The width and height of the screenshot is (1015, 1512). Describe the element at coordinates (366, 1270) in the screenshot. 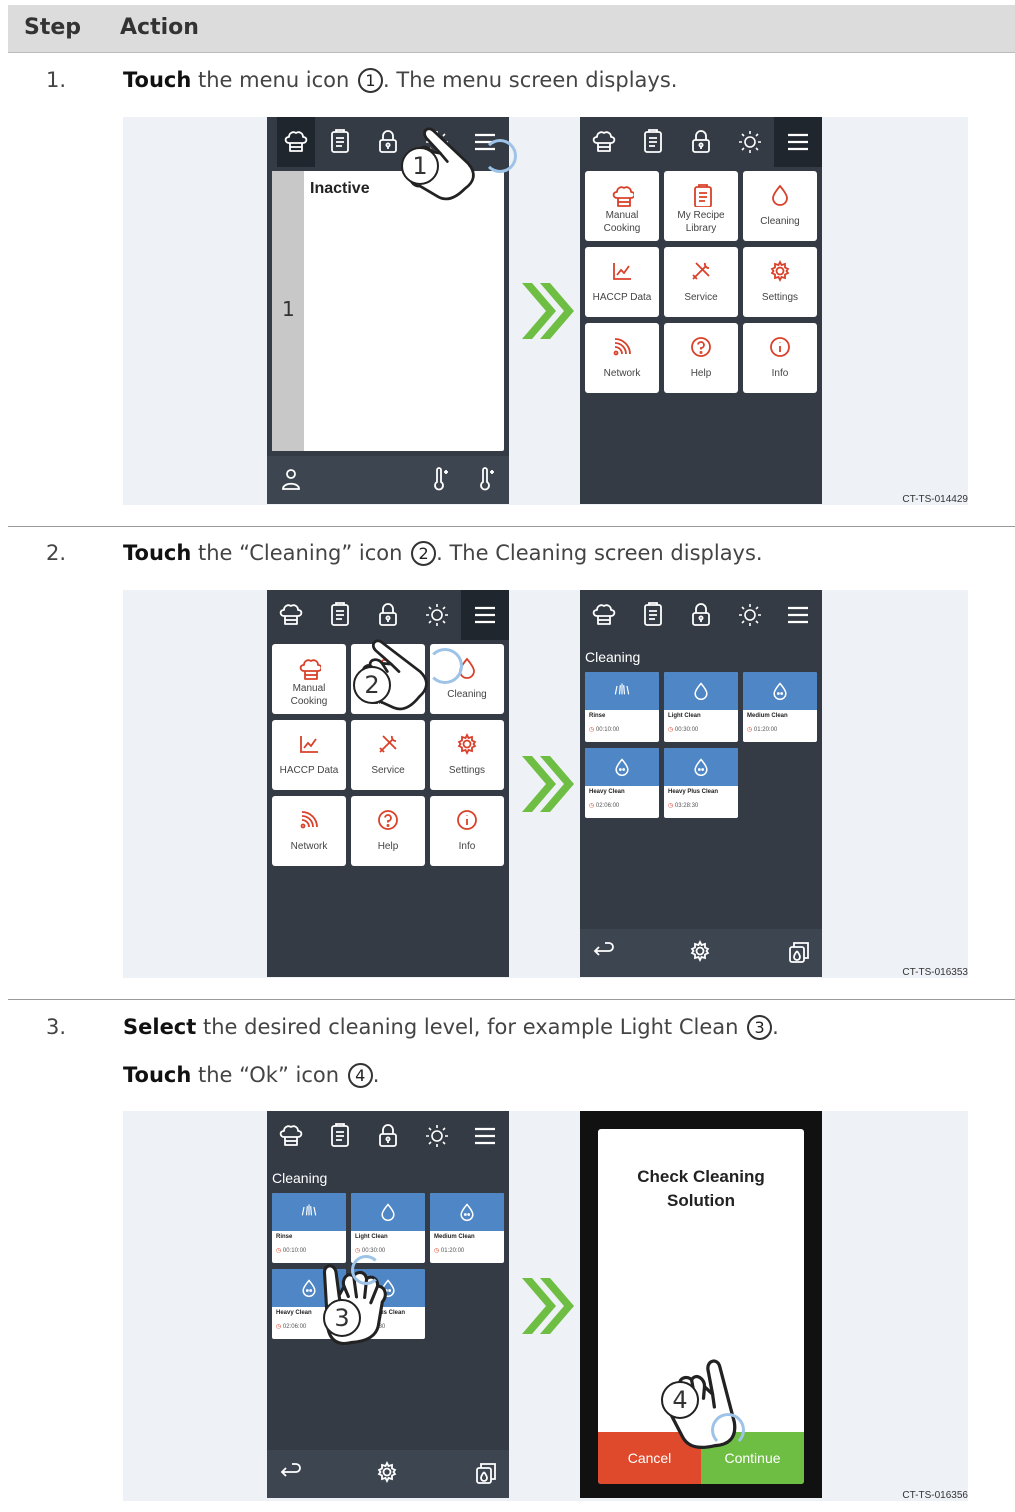

I see `tap-ring` at that location.